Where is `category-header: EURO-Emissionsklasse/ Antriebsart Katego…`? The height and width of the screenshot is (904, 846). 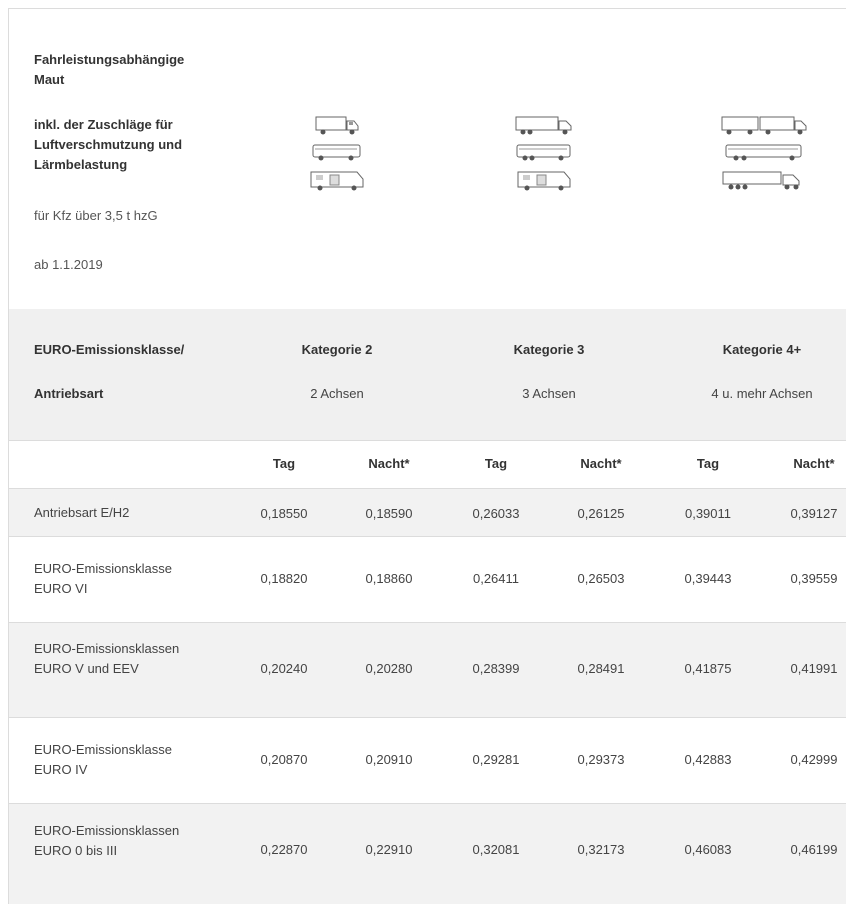
category-header: EURO-Emissionsklasse/ Antriebsart Katego… is located at coordinates (427, 375).